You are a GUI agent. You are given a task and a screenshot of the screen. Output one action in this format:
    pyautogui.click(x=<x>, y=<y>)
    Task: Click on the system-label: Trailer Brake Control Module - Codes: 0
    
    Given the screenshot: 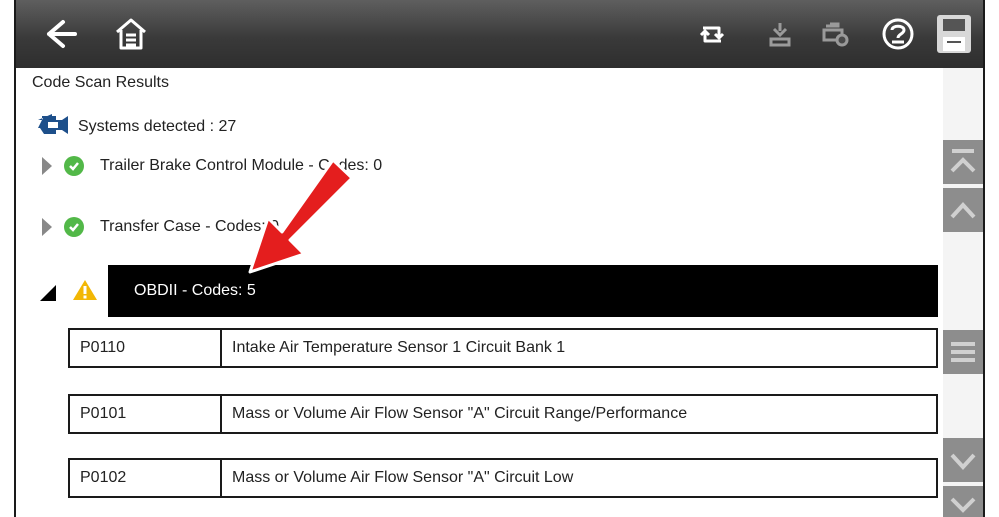 What is the action you would take?
    pyautogui.click(x=241, y=165)
    